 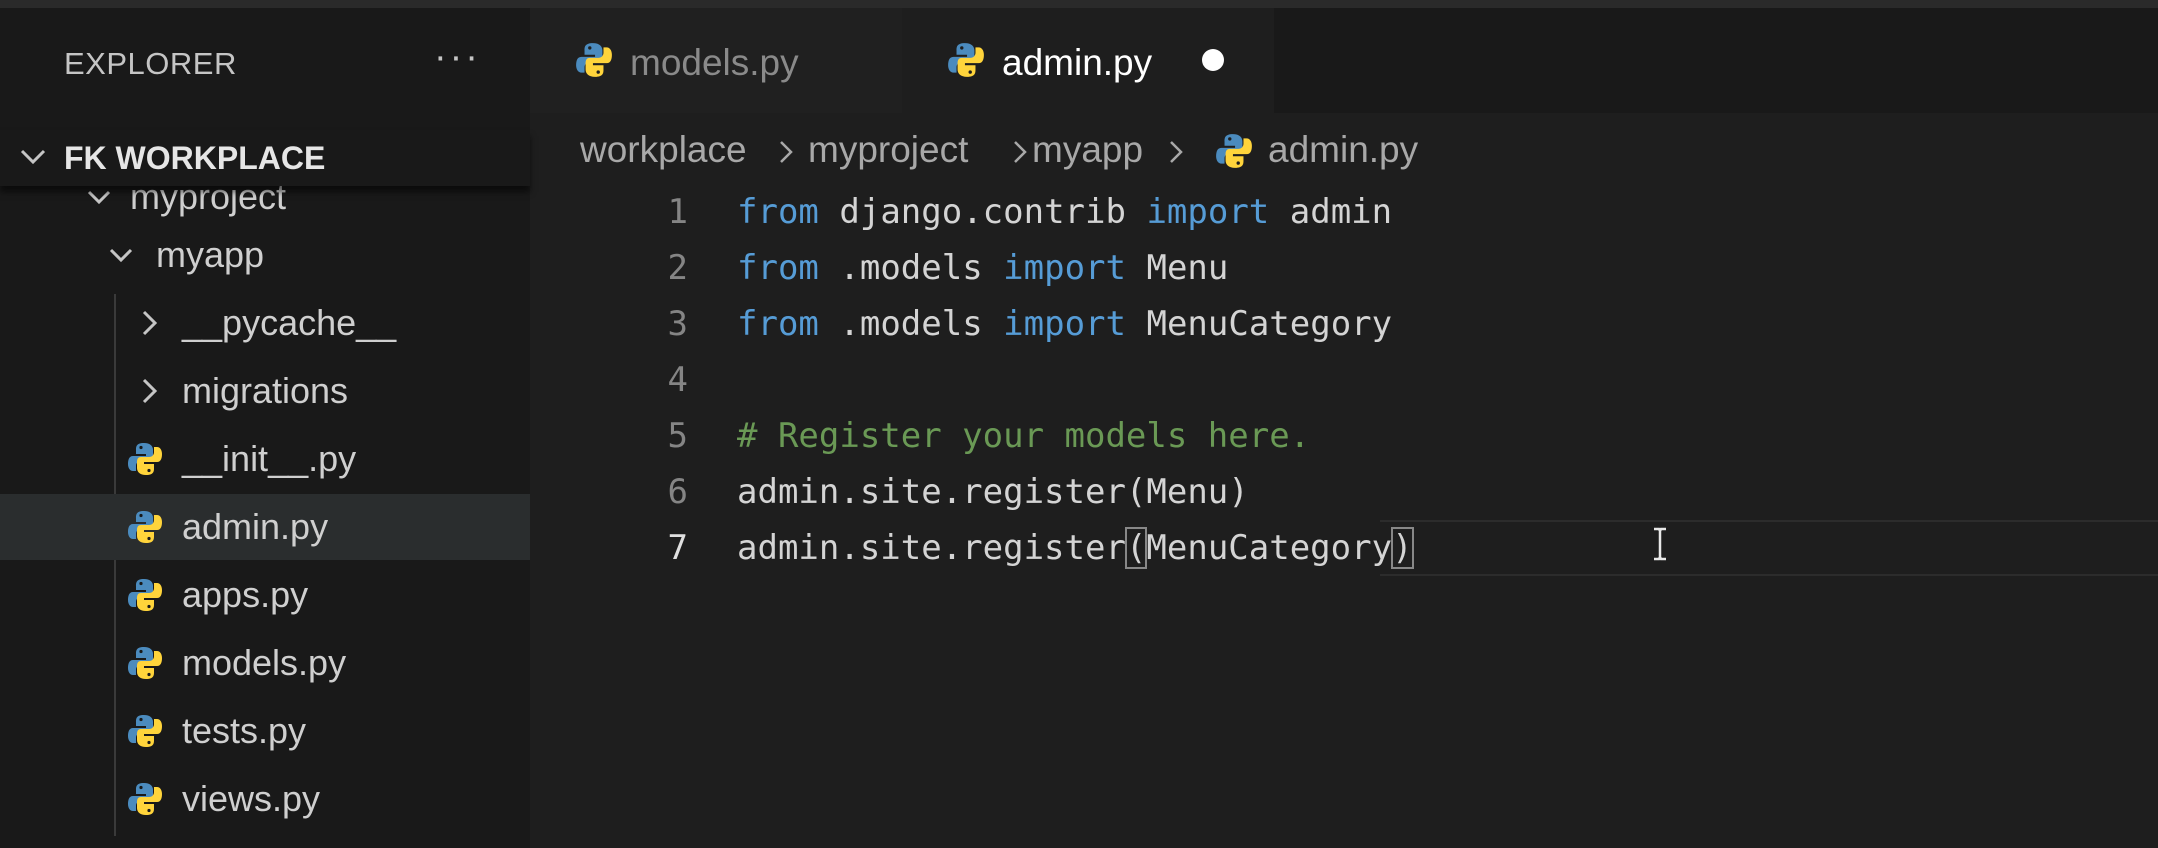 I want to click on code-text: admin.site.register(MenuCategory), so click(x=1075, y=548).